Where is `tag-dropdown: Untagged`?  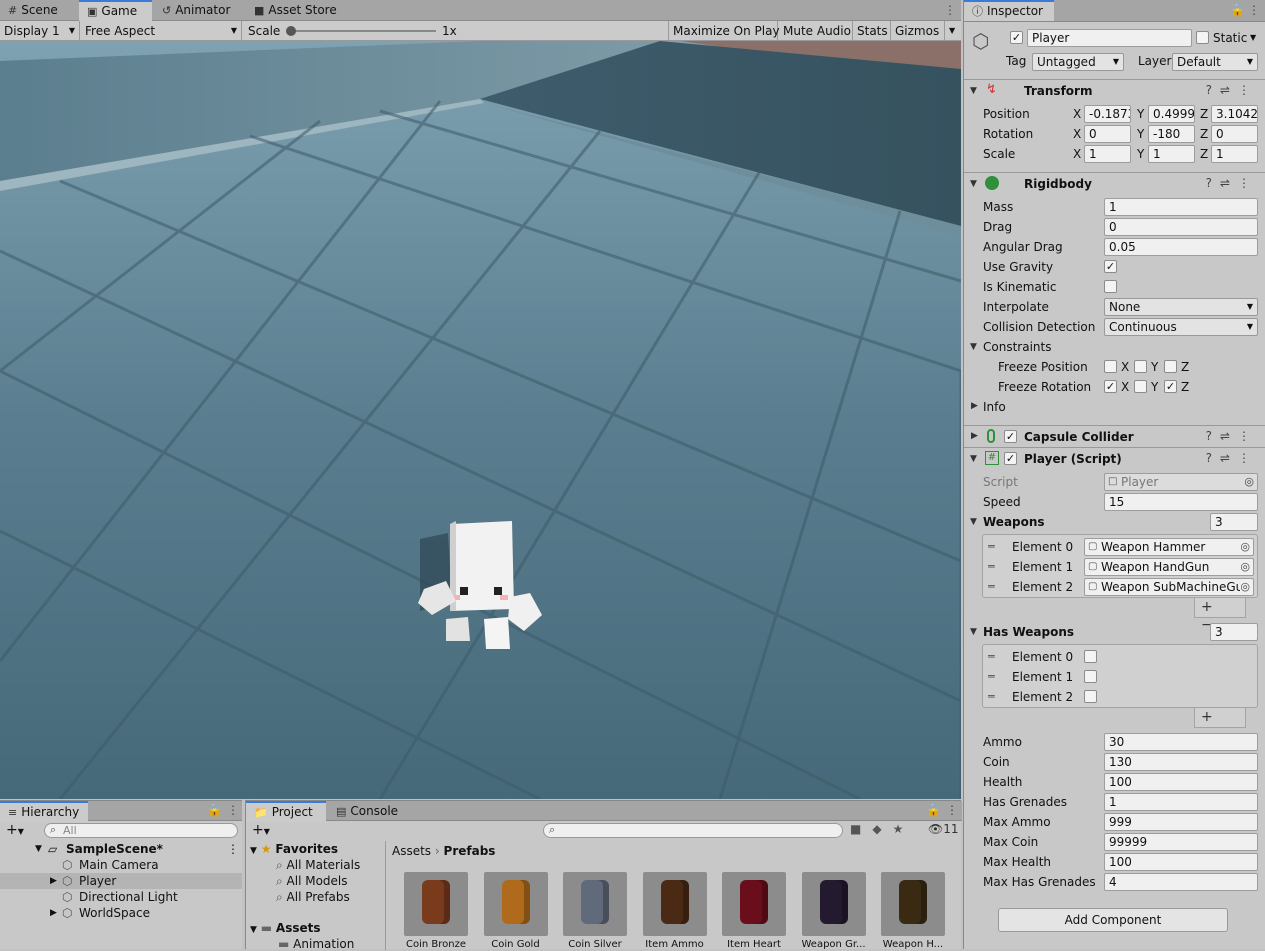 tag-dropdown: Untagged is located at coordinates (1078, 62).